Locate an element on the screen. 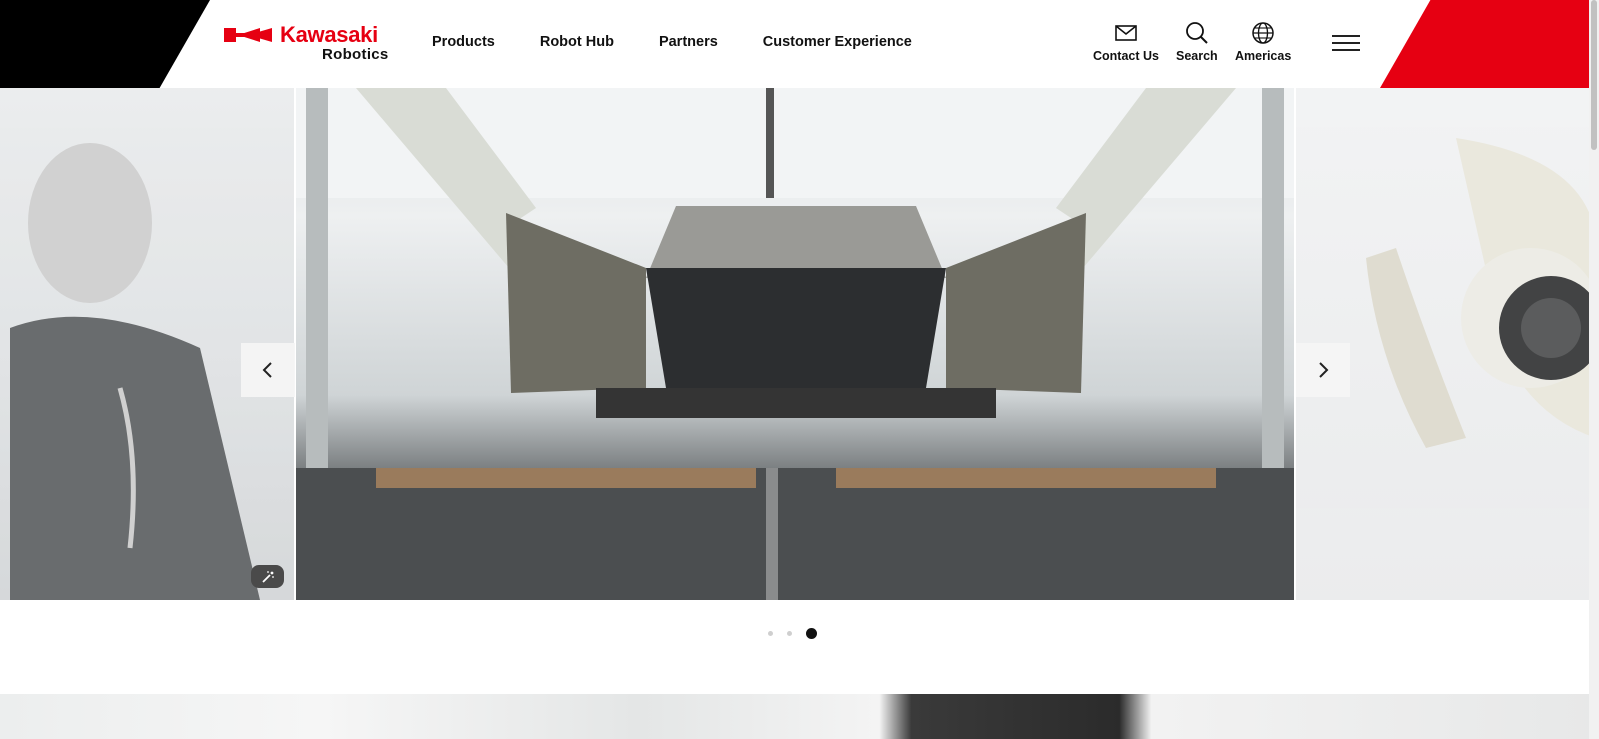 The height and width of the screenshot is (739, 1599). search-link: Search is located at coordinates (1197, 41).